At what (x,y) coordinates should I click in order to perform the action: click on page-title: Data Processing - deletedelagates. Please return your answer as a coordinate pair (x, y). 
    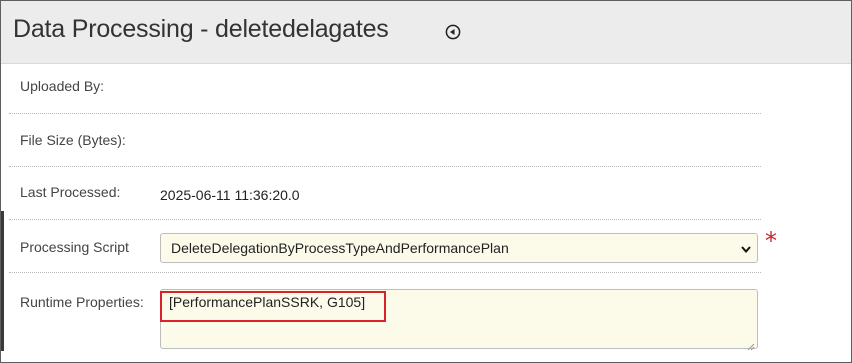
    Looking at the image, I should click on (201, 29).